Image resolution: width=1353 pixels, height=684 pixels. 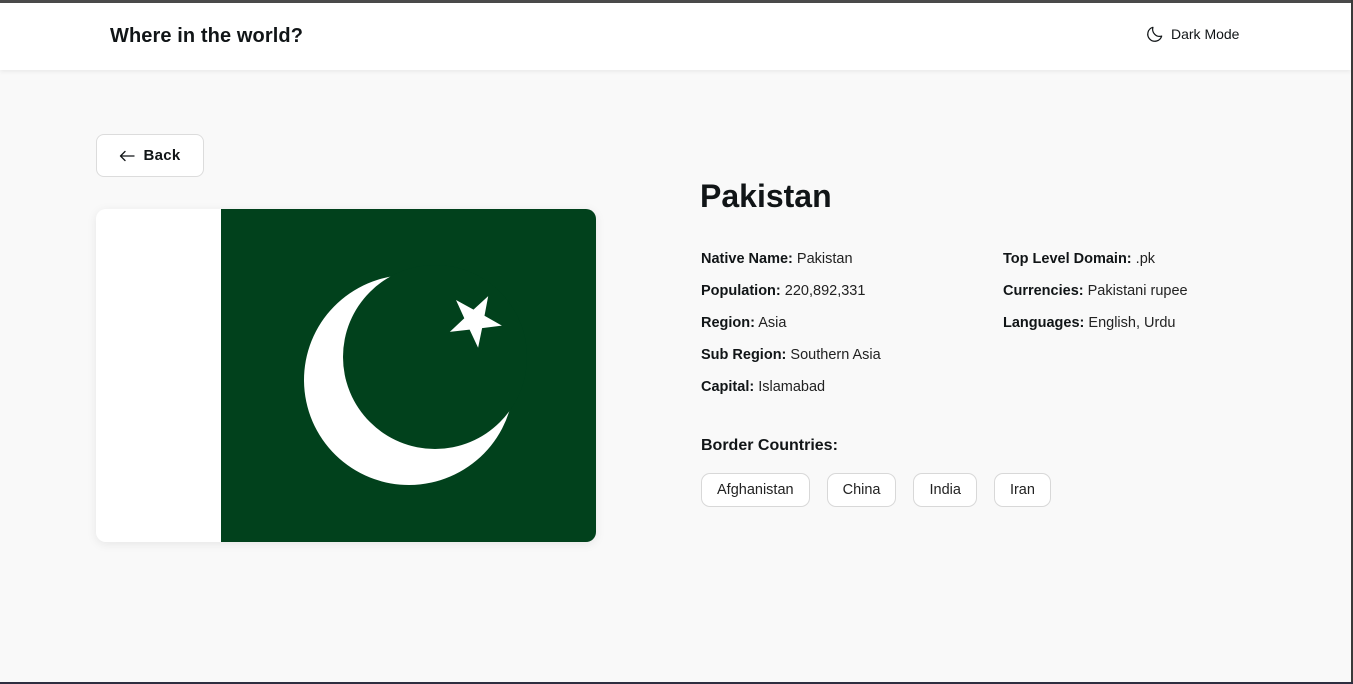 I want to click on detail-capital: Capital: Islamabad, so click(x=791, y=395).